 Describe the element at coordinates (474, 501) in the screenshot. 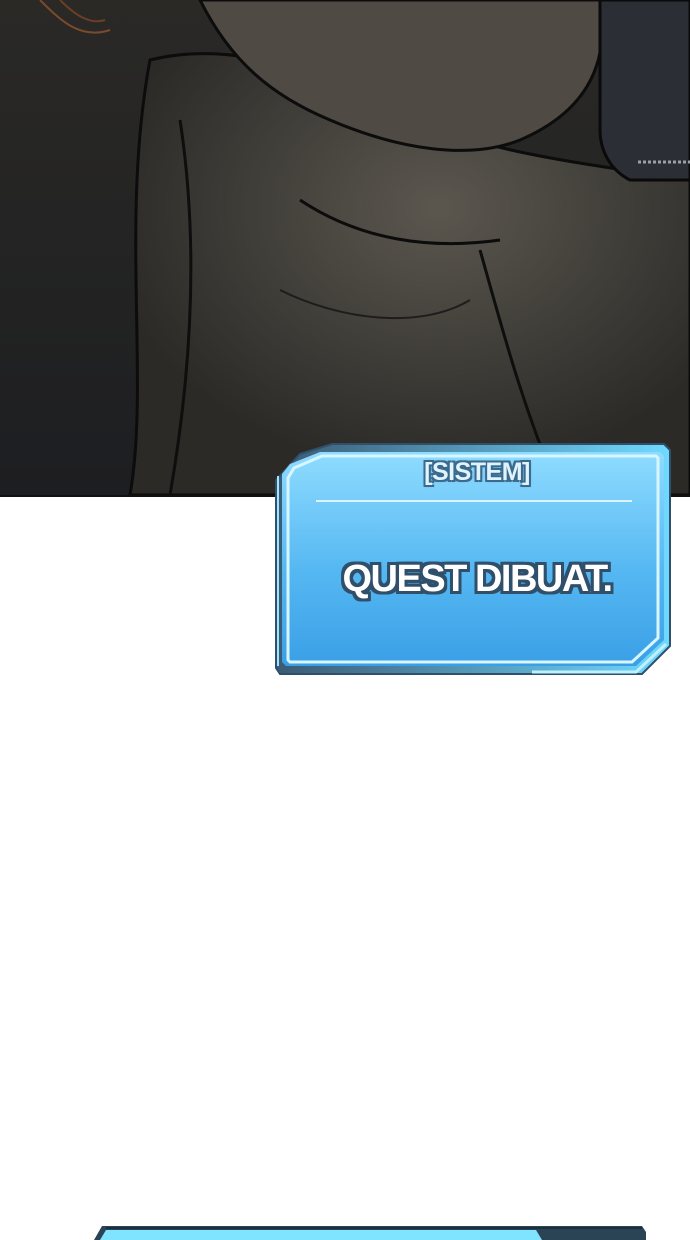

I see `system-divider` at that location.